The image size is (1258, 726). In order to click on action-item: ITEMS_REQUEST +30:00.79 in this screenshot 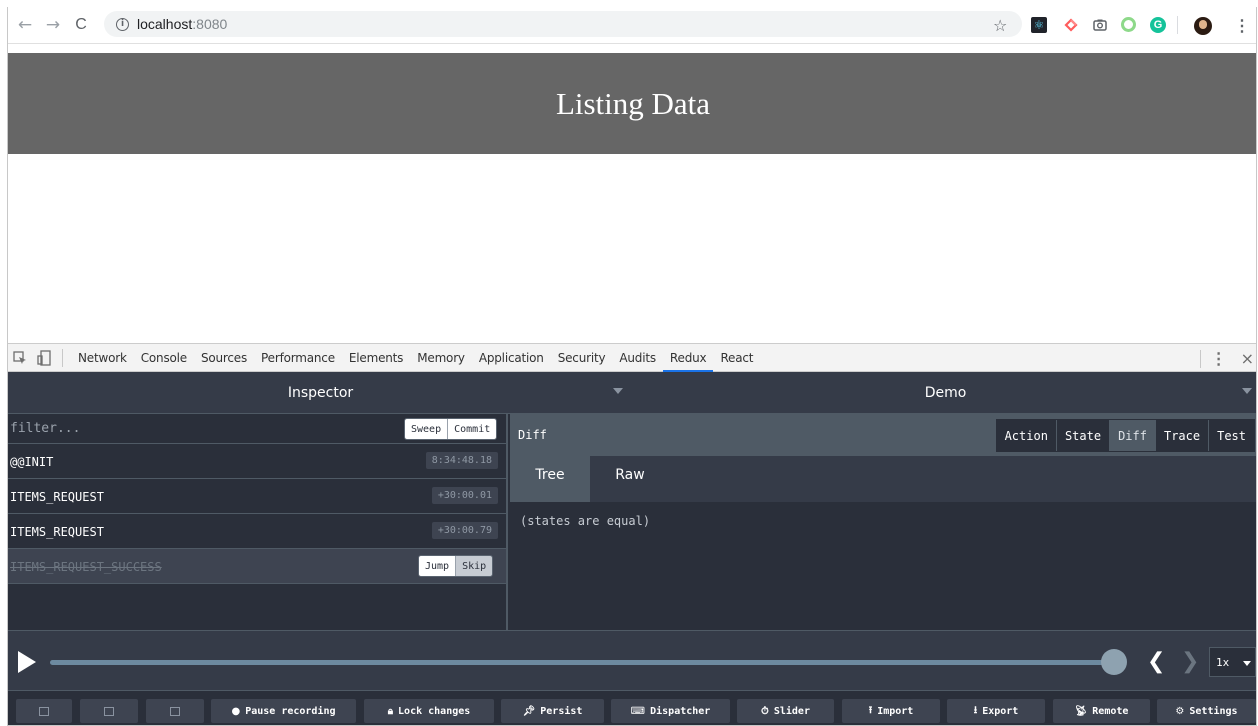, I will do `click(257, 531)`.